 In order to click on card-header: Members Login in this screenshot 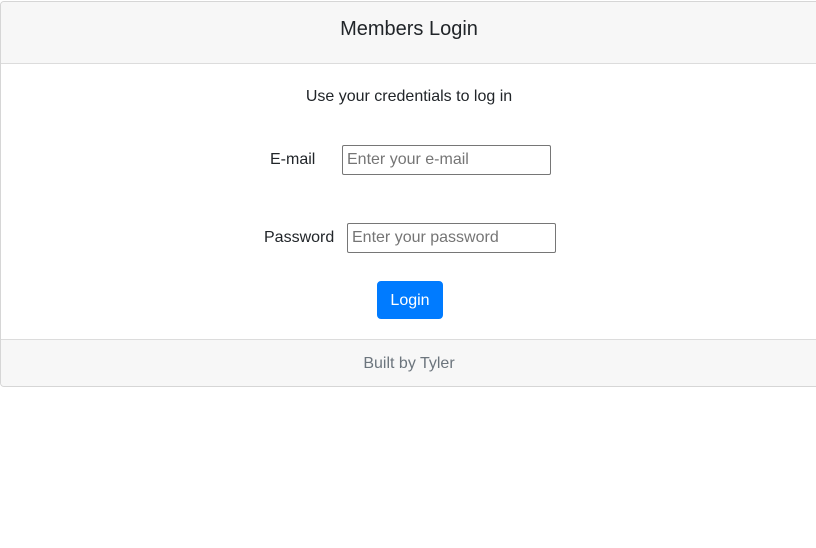, I will do `click(408, 33)`.